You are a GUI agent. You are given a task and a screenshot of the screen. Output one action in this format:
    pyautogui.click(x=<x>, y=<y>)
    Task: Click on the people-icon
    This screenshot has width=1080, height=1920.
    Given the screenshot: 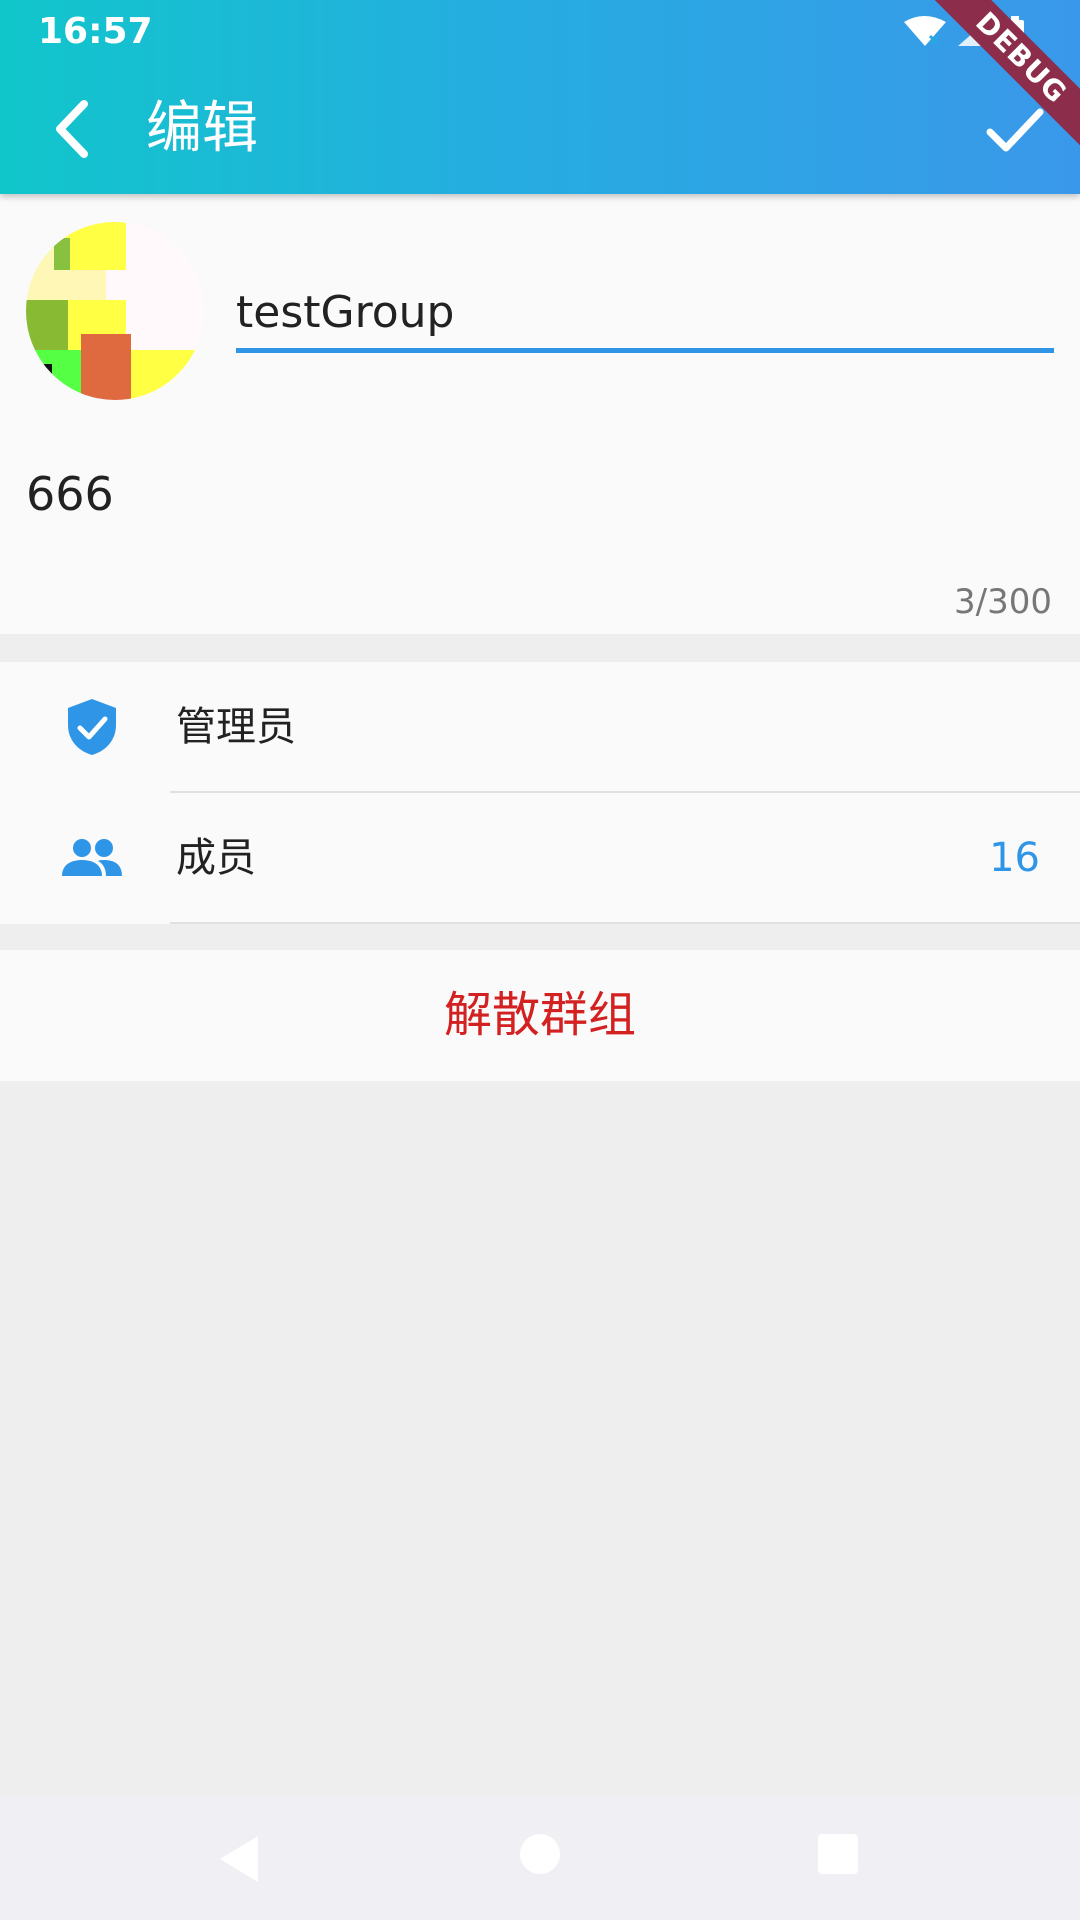 What is the action you would take?
    pyautogui.click(x=92, y=858)
    